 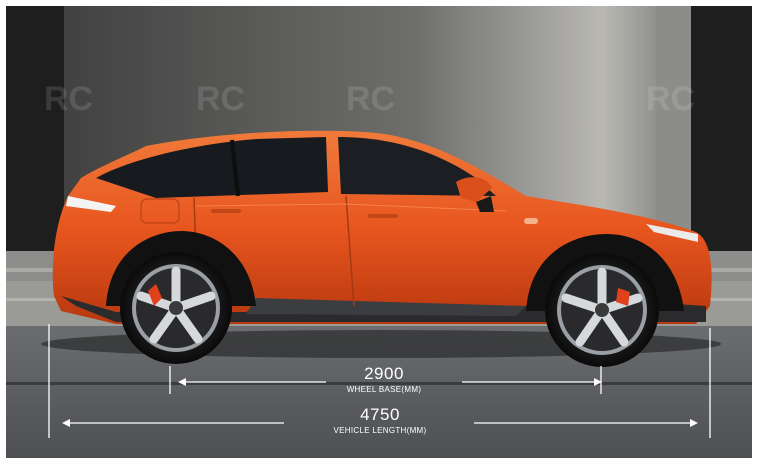 What do you see at coordinates (384, 373) in the screenshot?
I see `wheel-base-value: 2900` at bounding box center [384, 373].